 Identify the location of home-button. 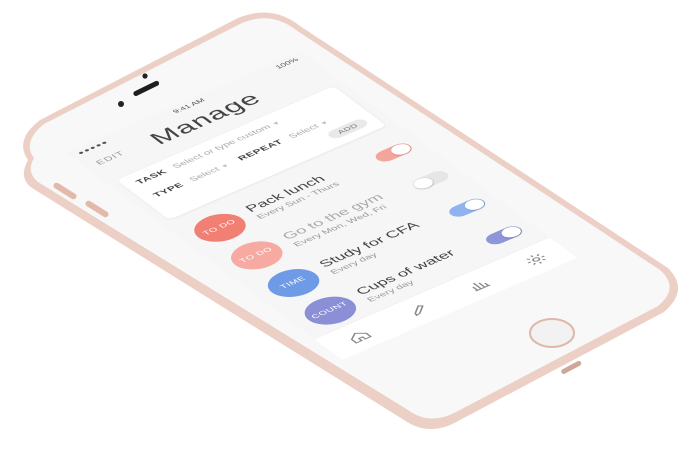
(552, 333).